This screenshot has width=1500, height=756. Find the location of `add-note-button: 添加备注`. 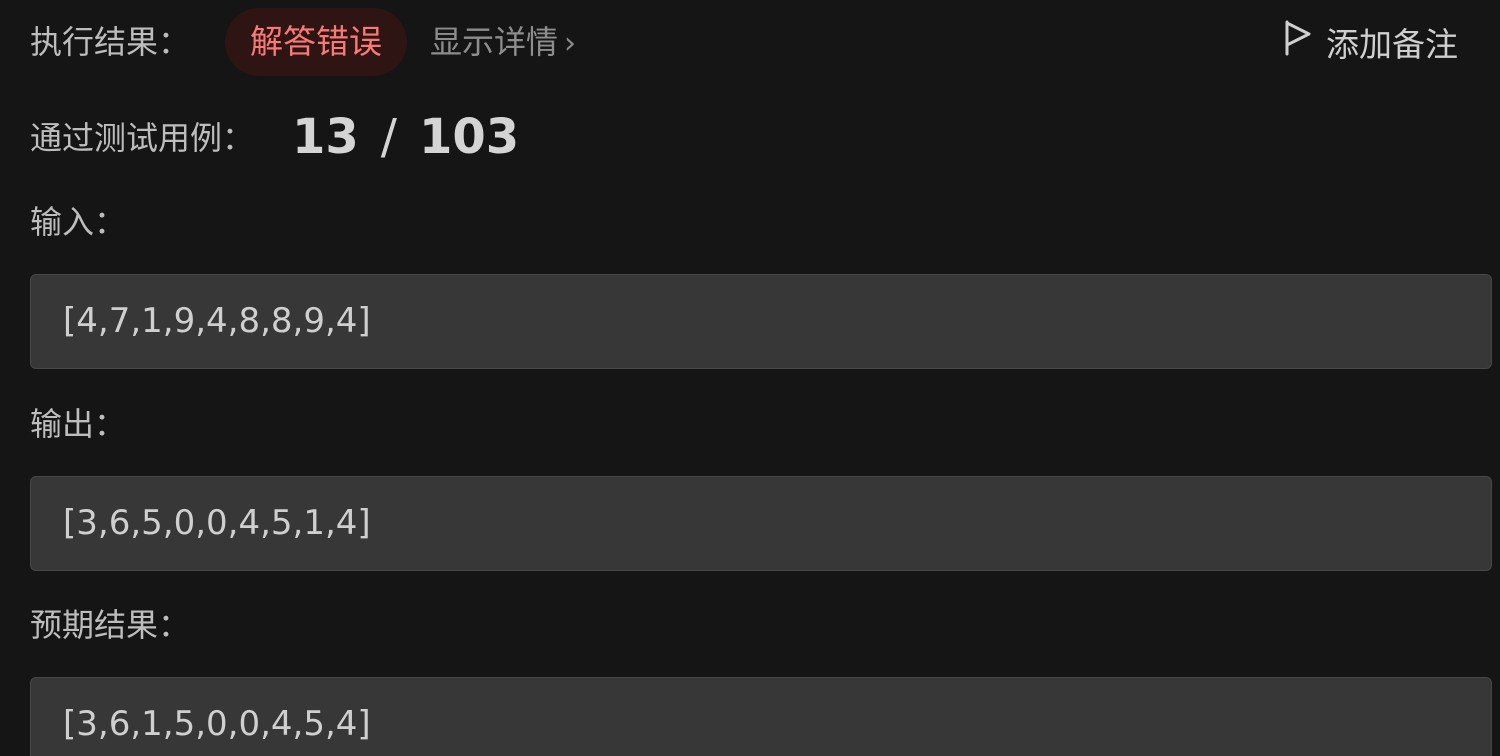

add-note-button: 添加备注 is located at coordinates (1371, 42).